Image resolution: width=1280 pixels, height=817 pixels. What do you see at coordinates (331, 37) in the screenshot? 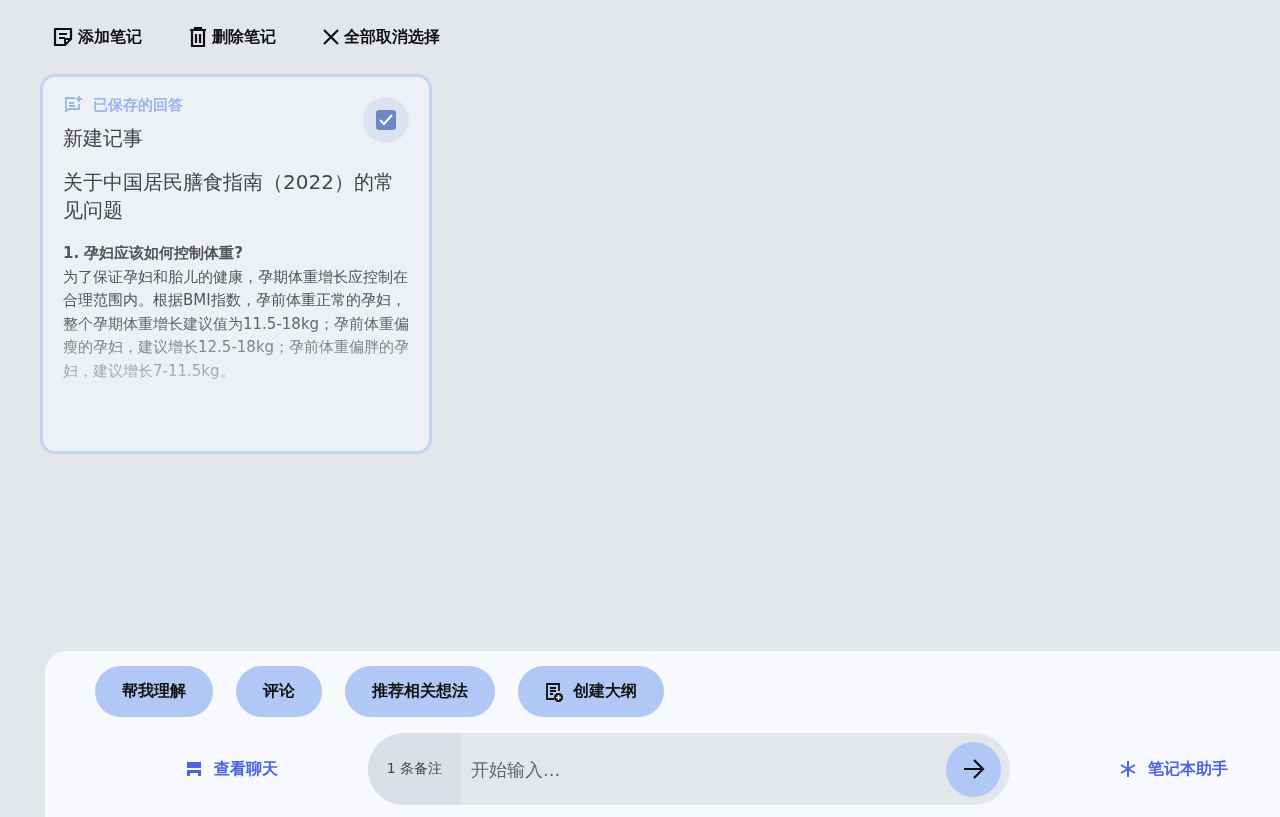
I see `close-icon` at bounding box center [331, 37].